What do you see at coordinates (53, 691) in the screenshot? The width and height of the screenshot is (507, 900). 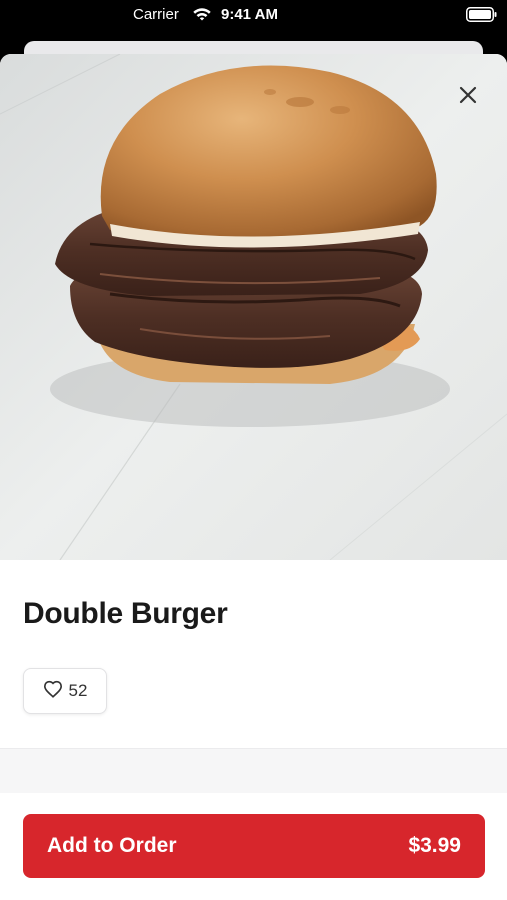 I see `heart-icon` at bounding box center [53, 691].